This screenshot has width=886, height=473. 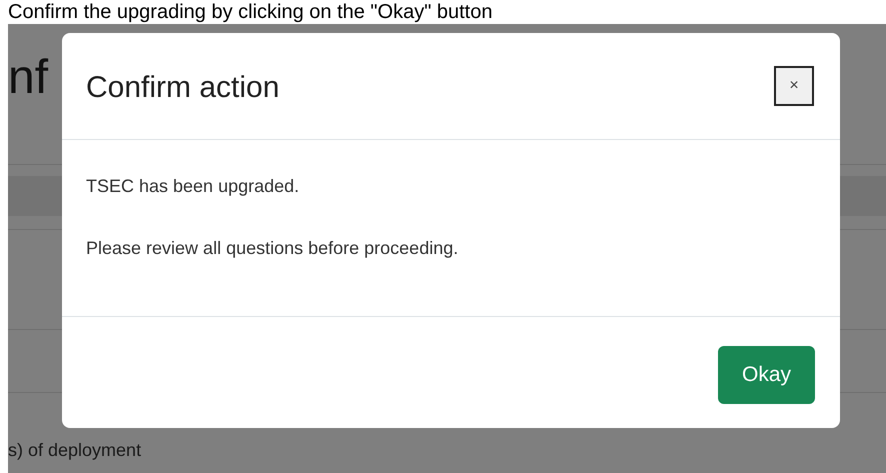 I want to click on close-button: ×, so click(x=794, y=86).